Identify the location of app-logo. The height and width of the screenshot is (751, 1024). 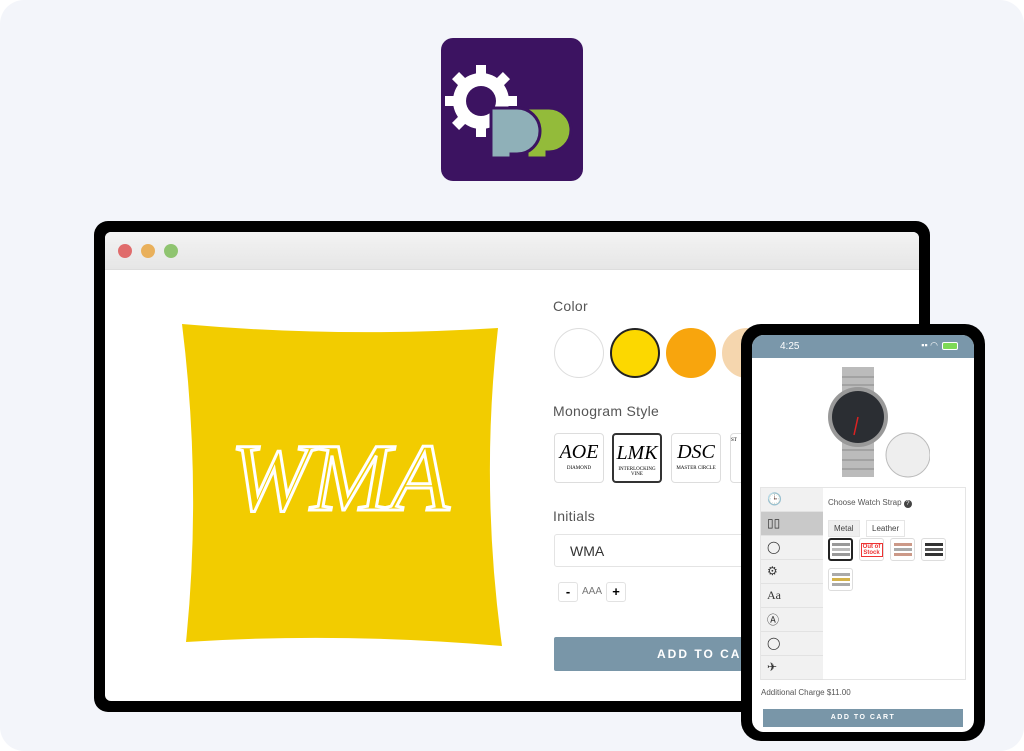
(512, 109).